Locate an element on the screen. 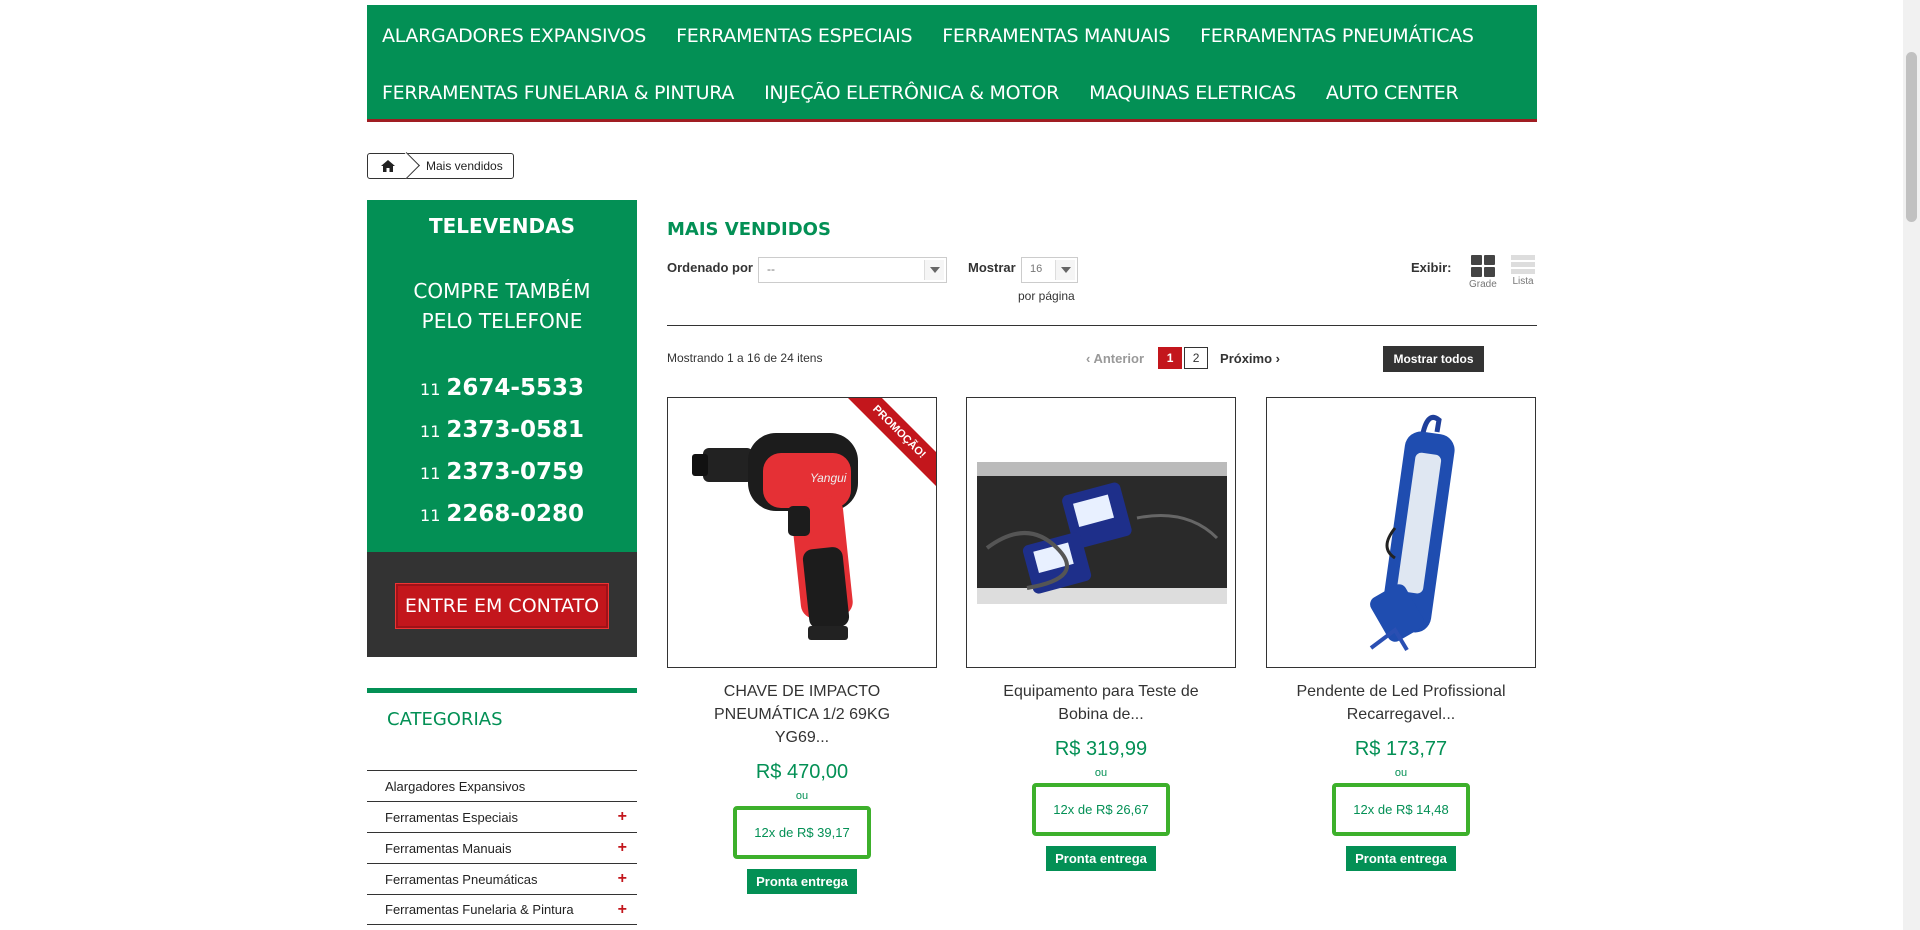  nav-auto-center: AUTO CENTER is located at coordinates (1392, 93).